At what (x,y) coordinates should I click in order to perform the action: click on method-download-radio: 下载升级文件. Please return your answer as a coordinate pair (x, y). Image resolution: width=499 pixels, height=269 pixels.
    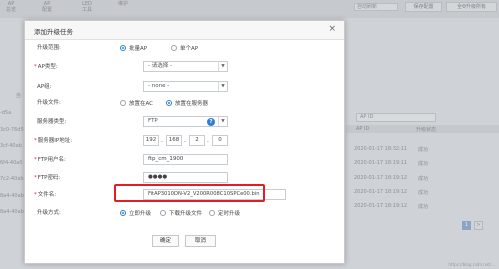
    Looking at the image, I should click on (181, 213).